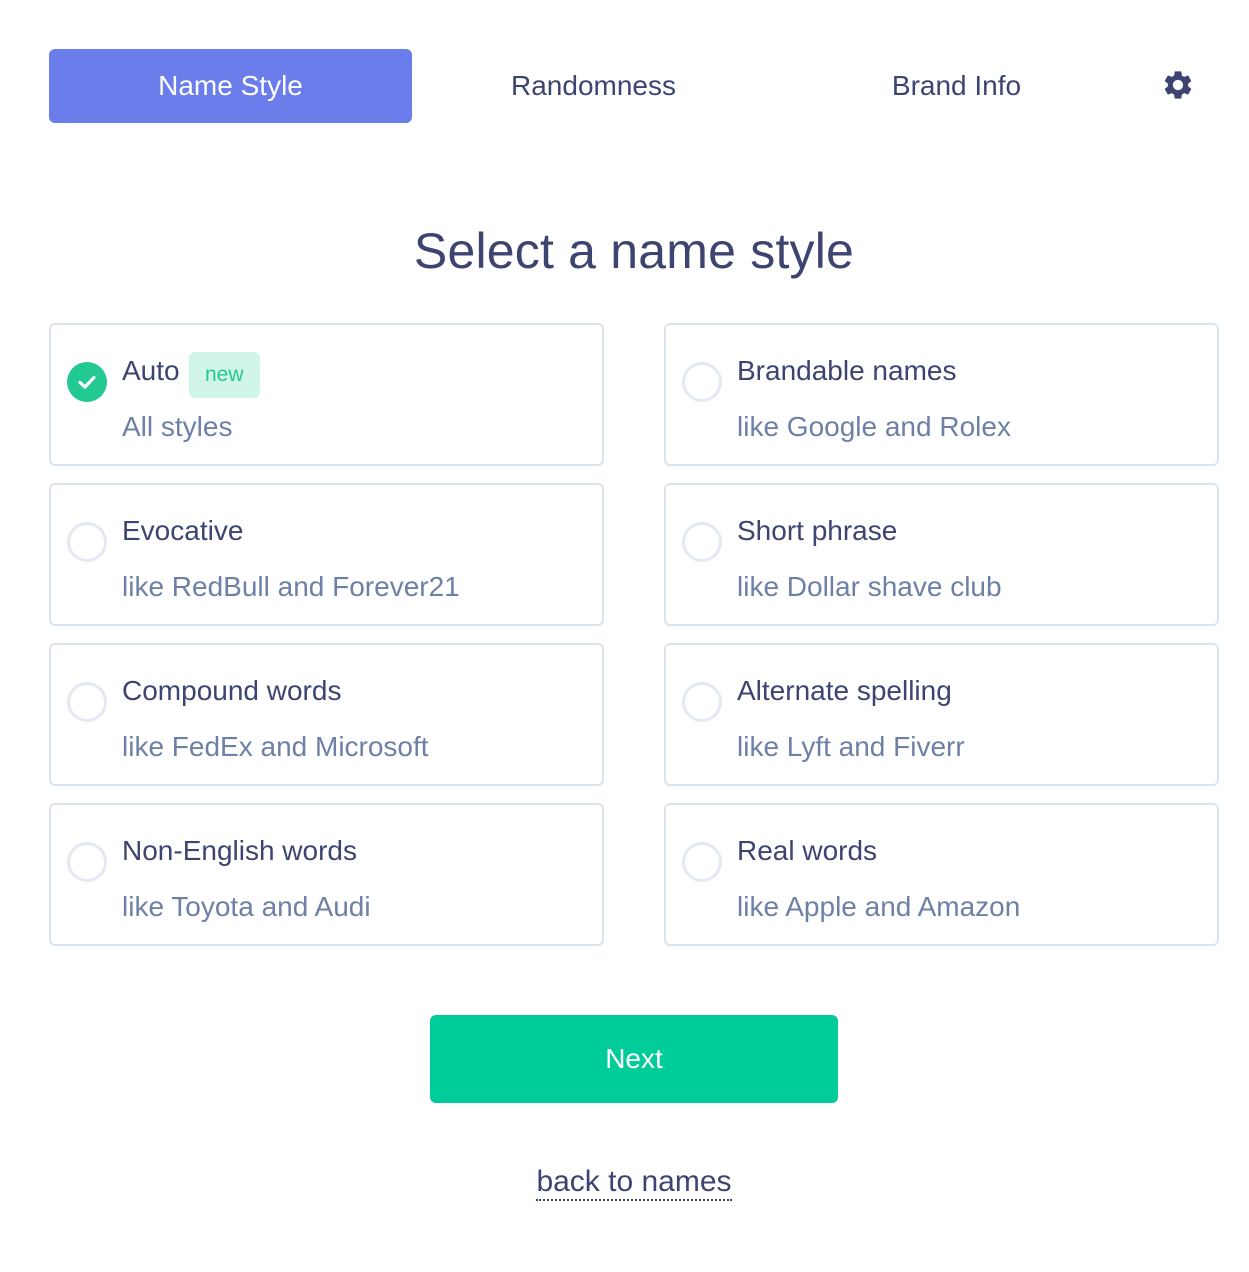 Image resolution: width=1249 pixels, height=1272 pixels. Describe the element at coordinates (593, 86) in the screenshot. I see `tab-randomness: Randomness` at that location.